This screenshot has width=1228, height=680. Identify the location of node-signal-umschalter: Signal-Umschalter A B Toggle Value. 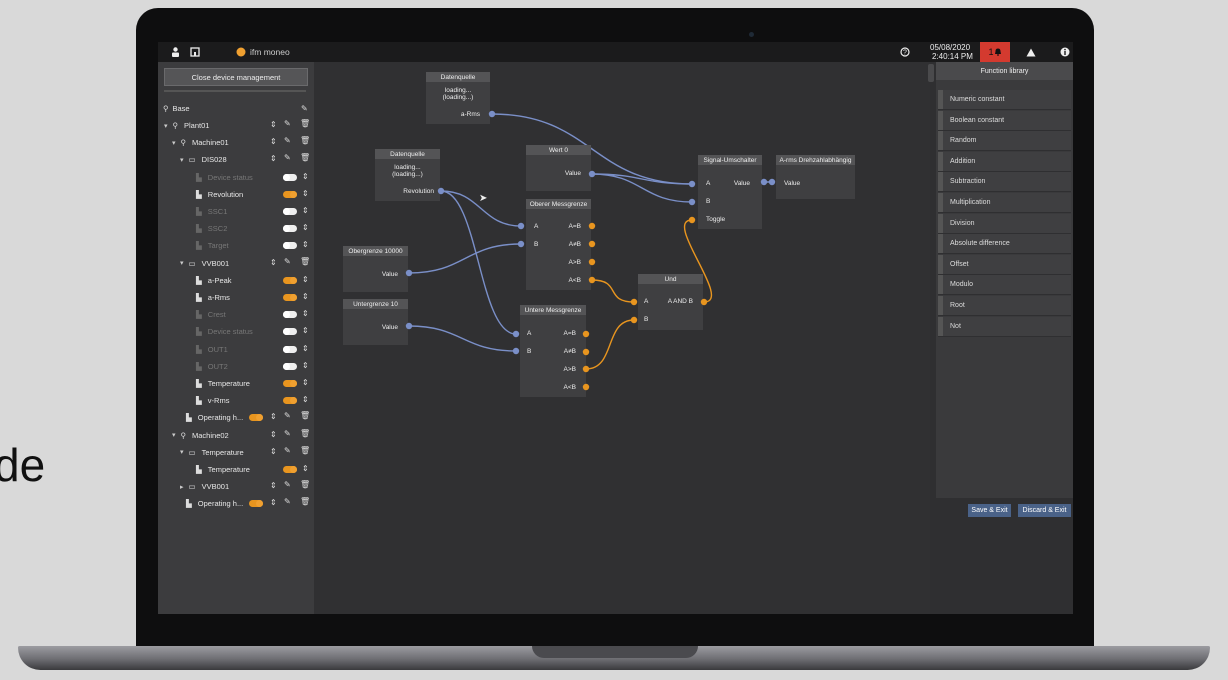
(730, 192).